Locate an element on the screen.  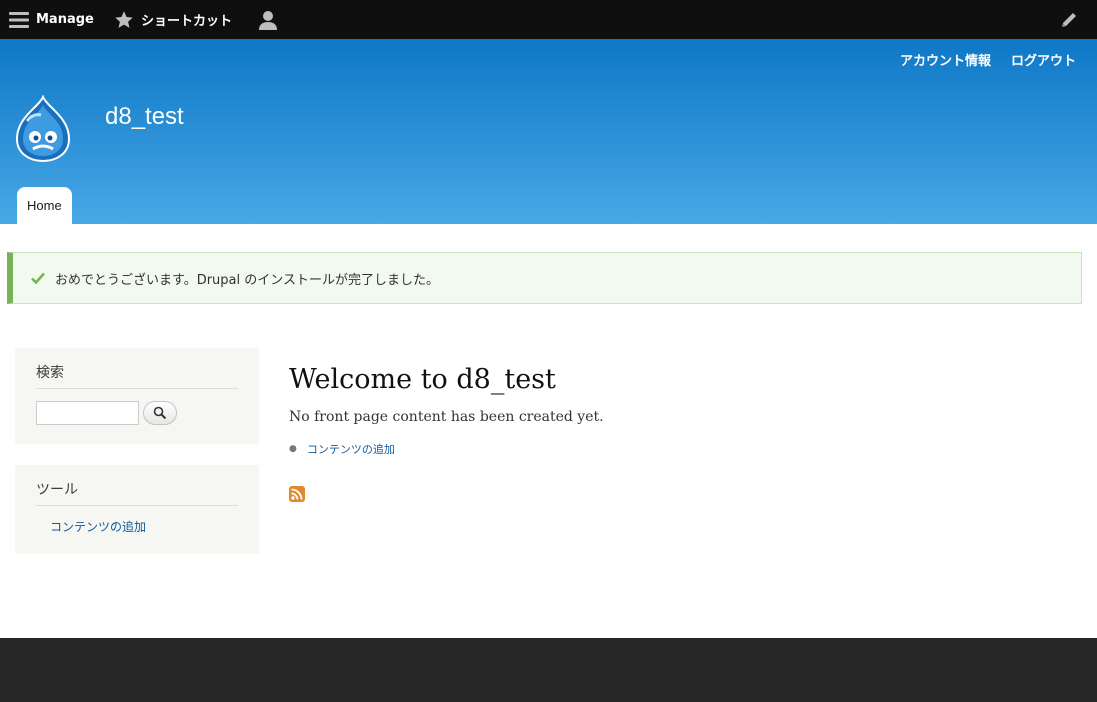
search-form is located at coordinates (137, 413).